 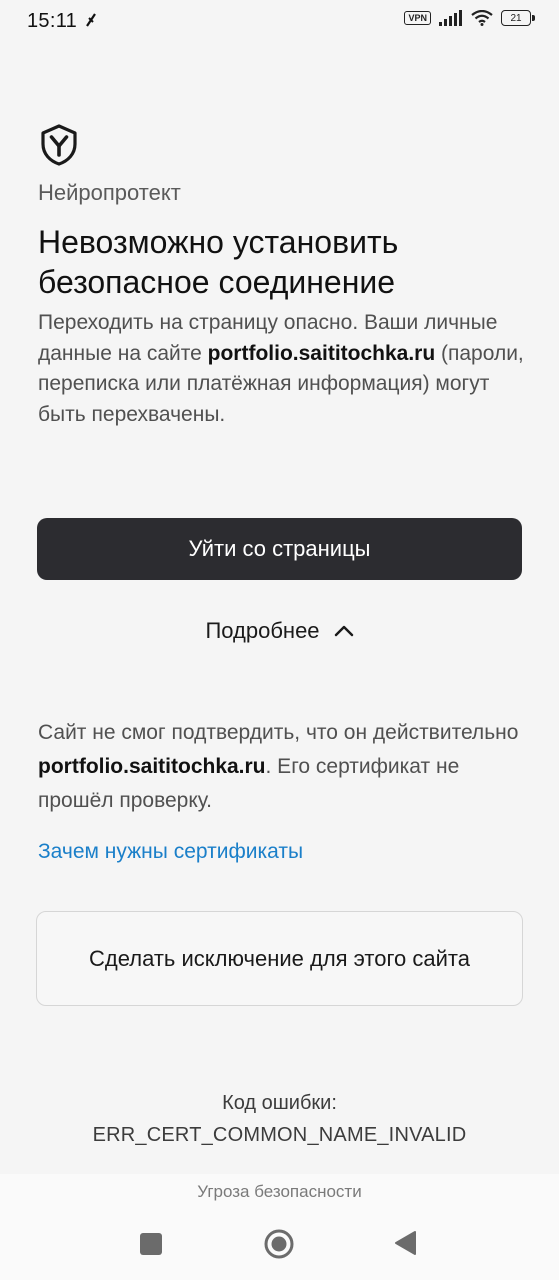 I want to click on vpn-badge: VPN, so click(x=417, y=18).